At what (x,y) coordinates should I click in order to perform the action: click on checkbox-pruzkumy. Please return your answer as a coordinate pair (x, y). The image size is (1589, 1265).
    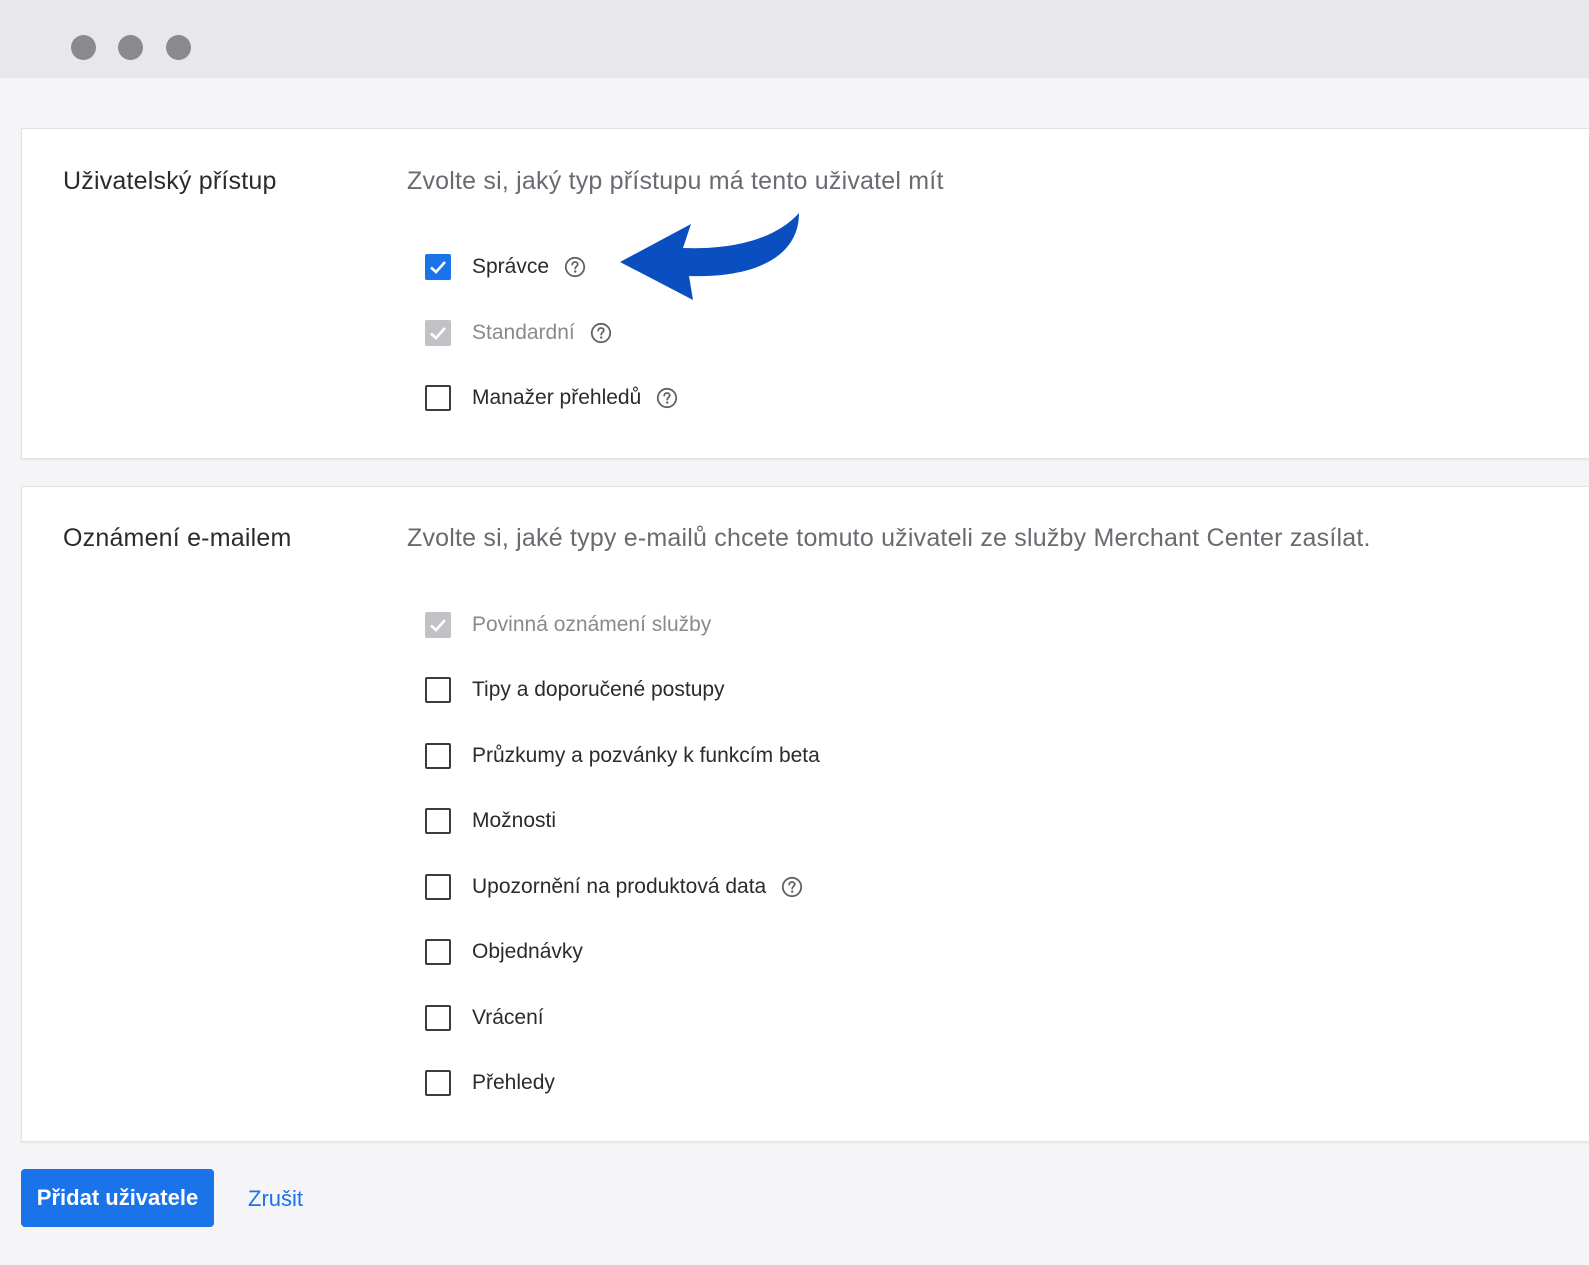
    Looking at the image, I should click on (438, 756).